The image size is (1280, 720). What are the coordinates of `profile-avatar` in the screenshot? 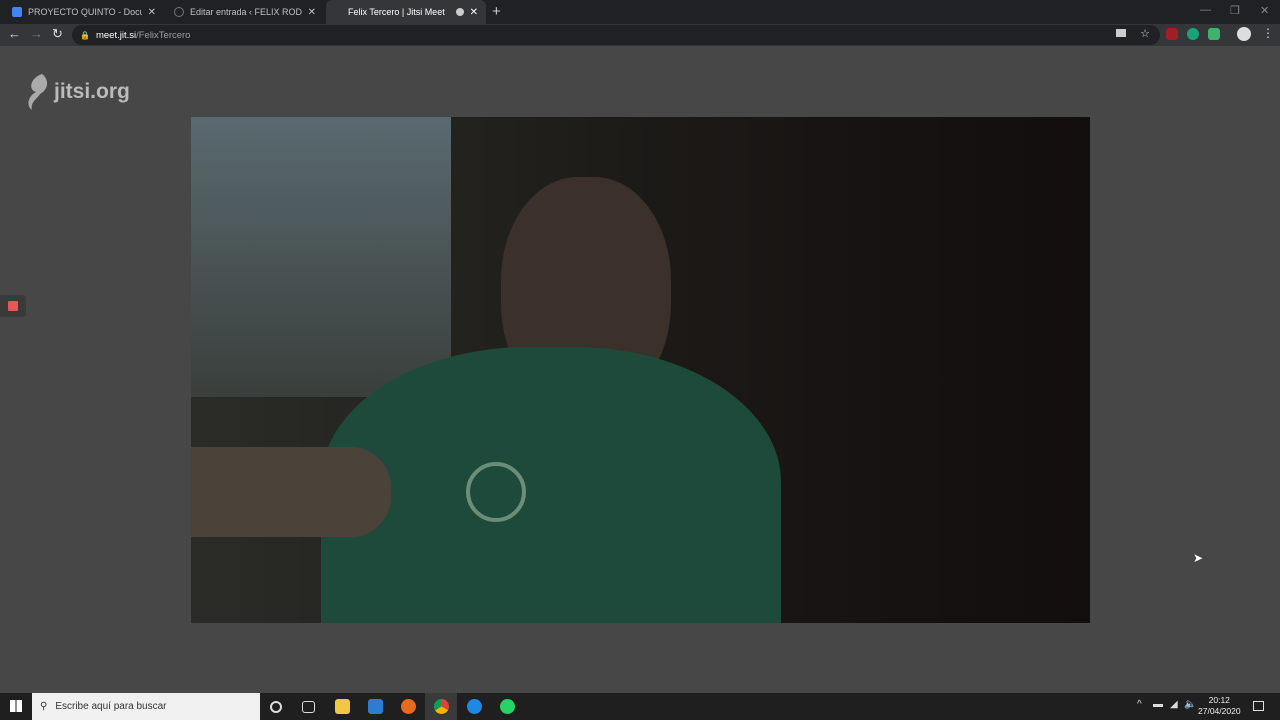 It's located at (1244, 34).